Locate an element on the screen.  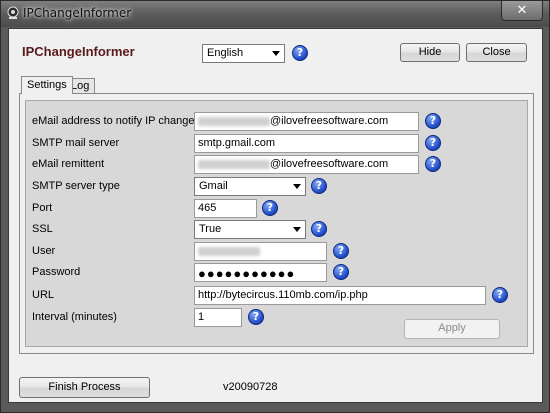
app-icon is located at coordinates (13, 12).